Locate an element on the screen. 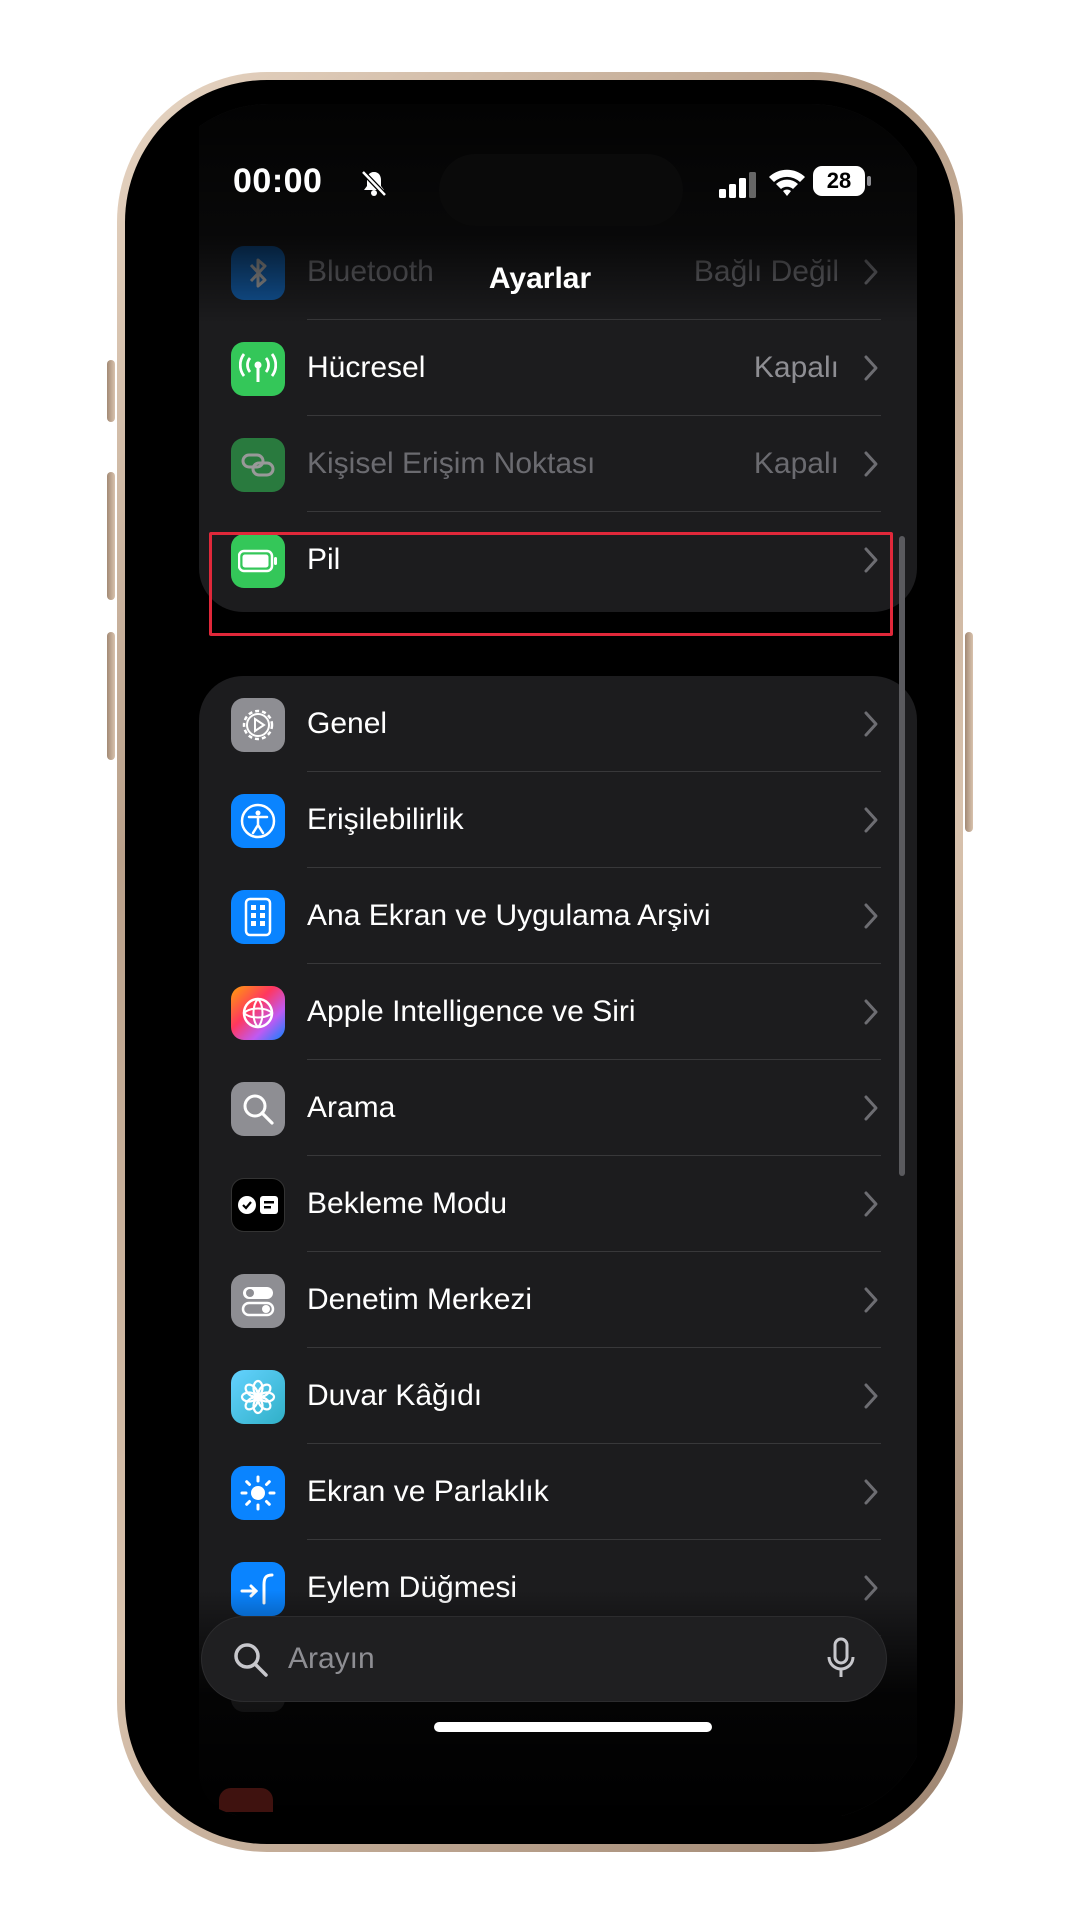  settings-row-kisisel-erisim-noktasi: Kişisel Erişim Noktası Kapalı is located at coordinates (558, 464).